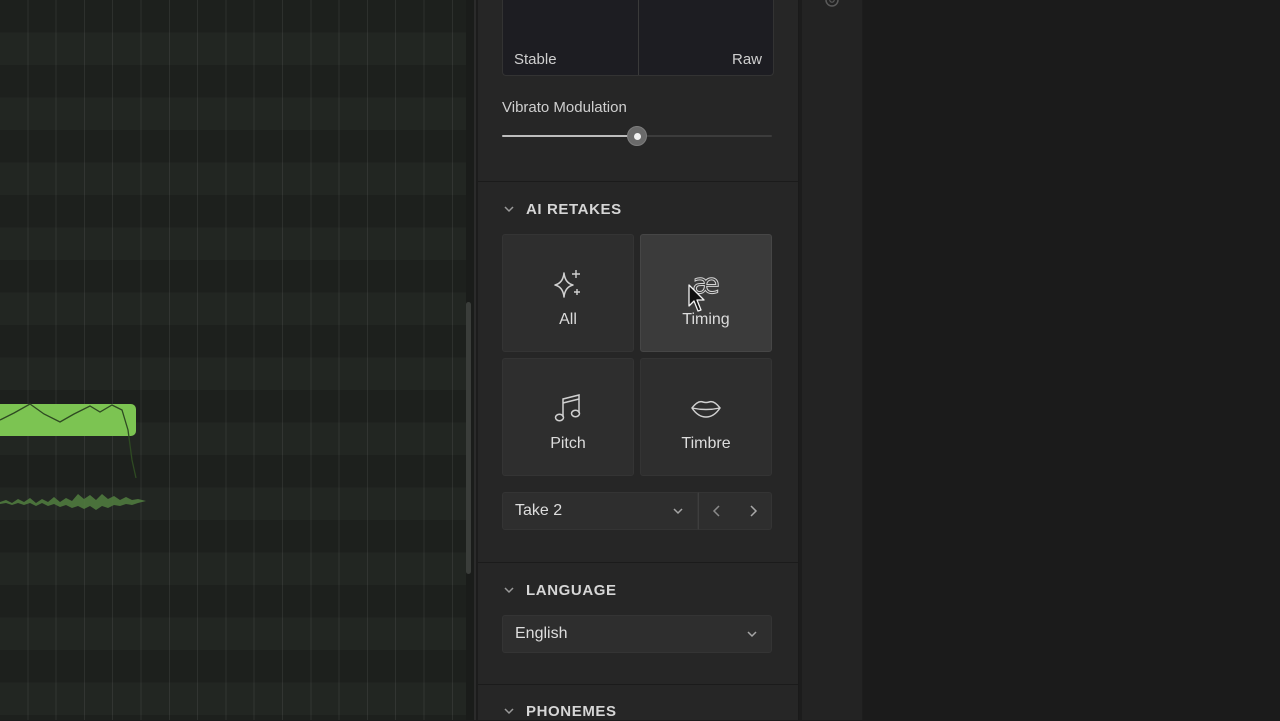  Describe the element at coordinates (568, 443) in the screenshot. I see `retake-pitch-label: Pitch` at that location.